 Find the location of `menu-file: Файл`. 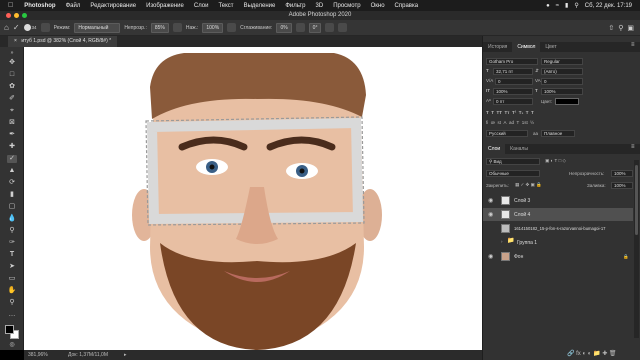

menu-file: Файл is located at coordinates (73, 6).